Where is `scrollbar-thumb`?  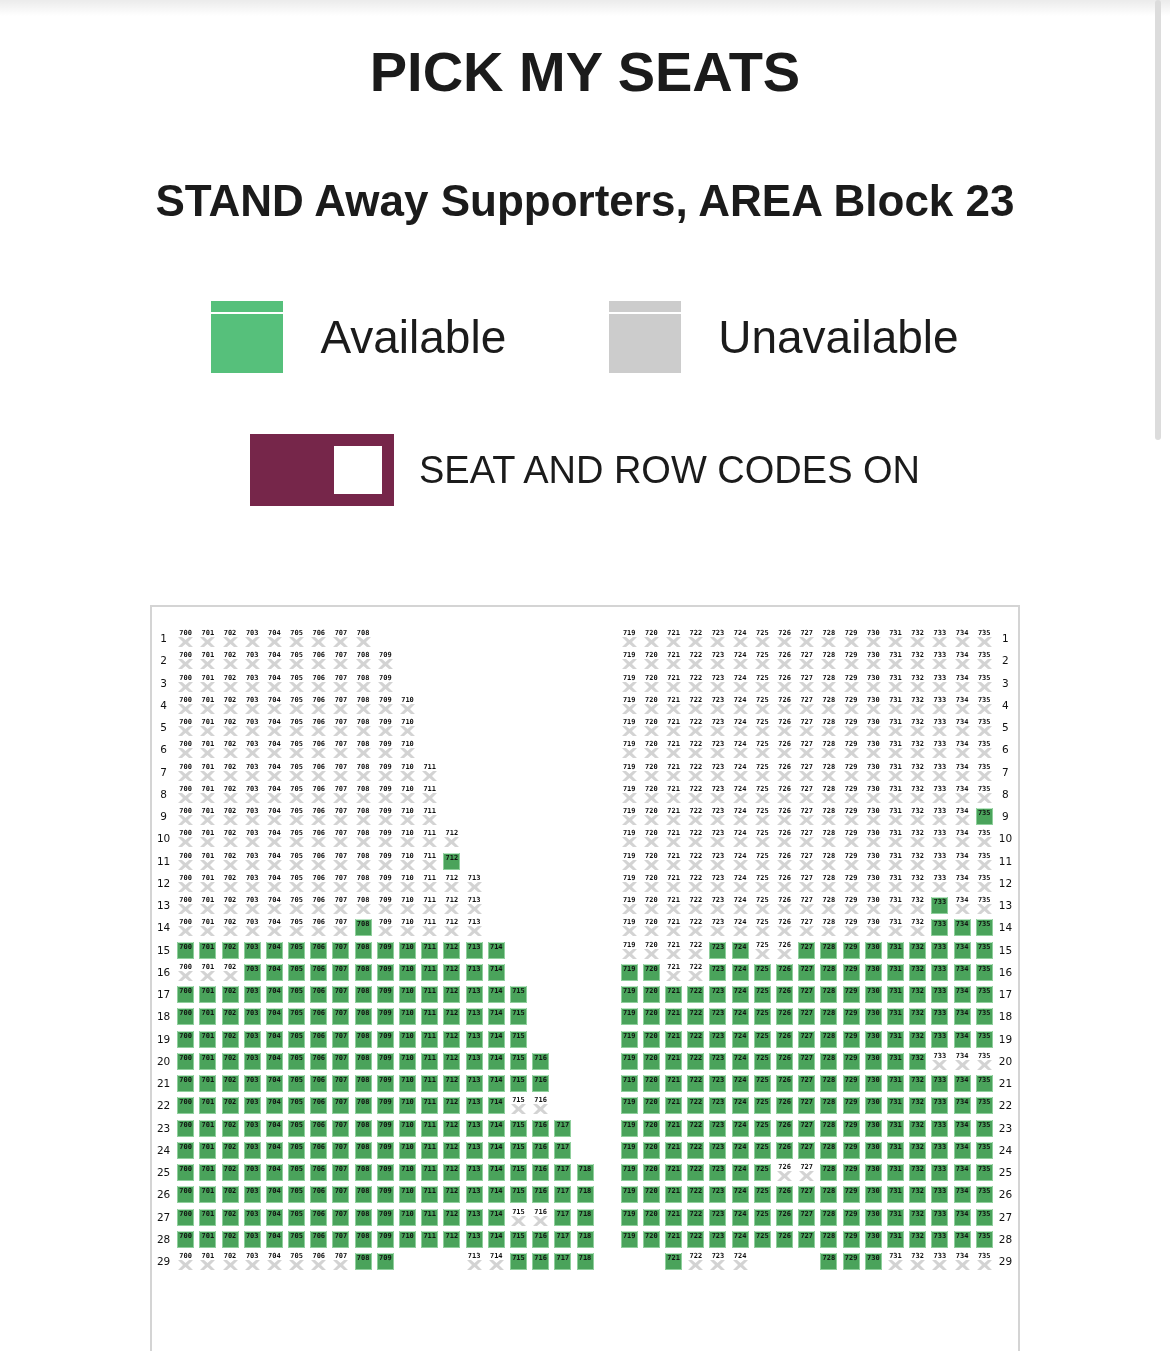 scrollbar-thumb is located at coordinates (1158, 220).